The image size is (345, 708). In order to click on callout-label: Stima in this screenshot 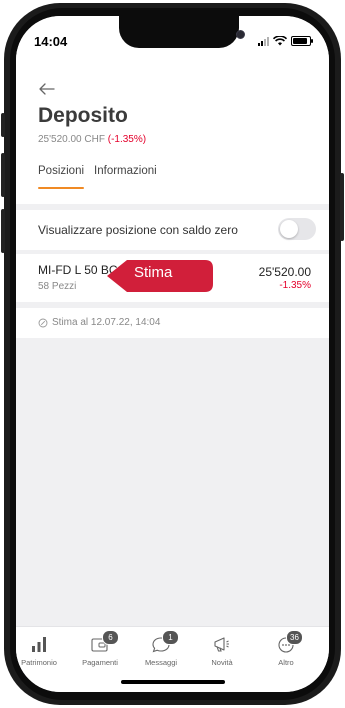, I will do `click(153, 272)`.